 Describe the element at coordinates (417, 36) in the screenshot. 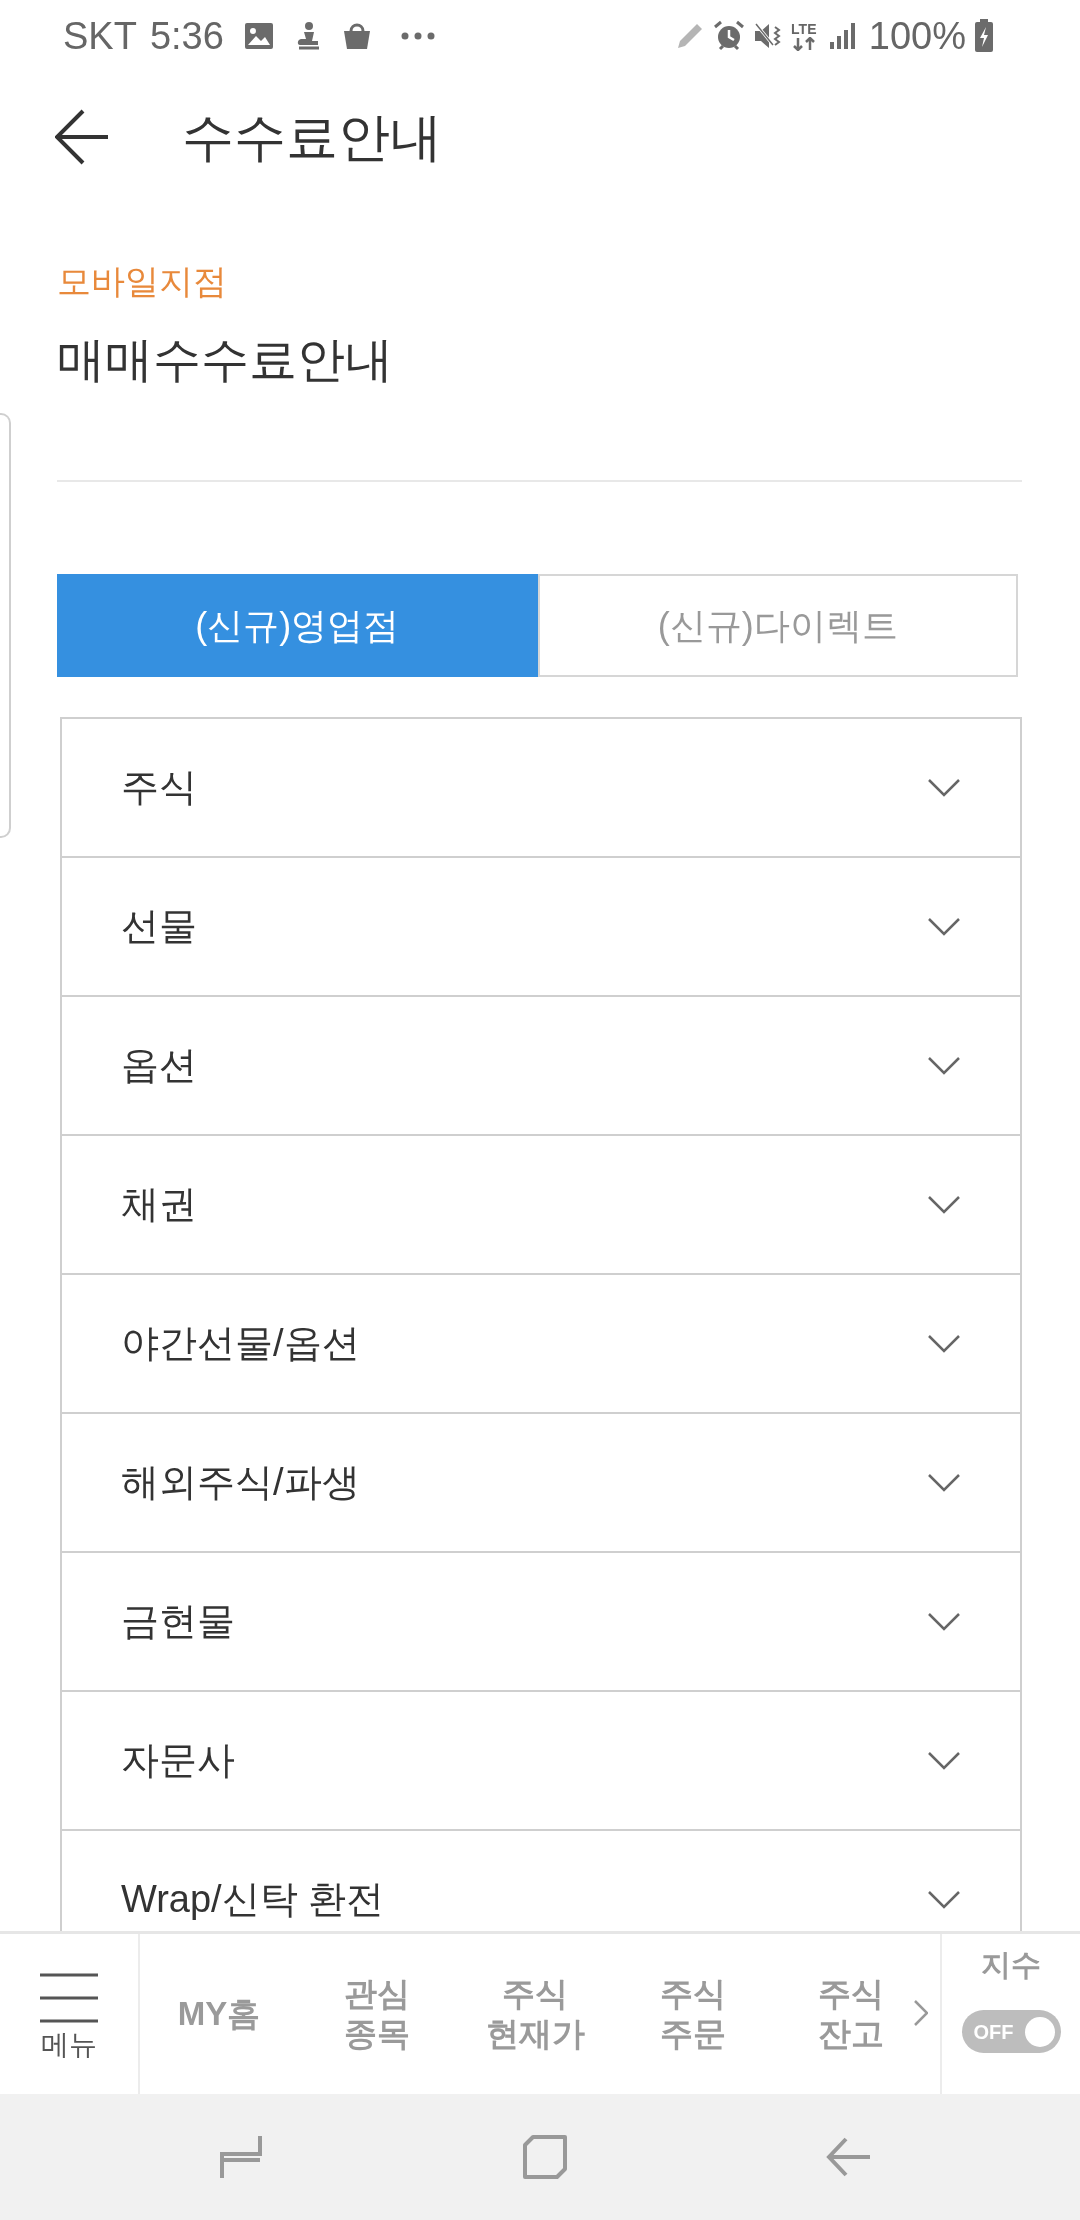

I see `more-dots-icon` at that location.